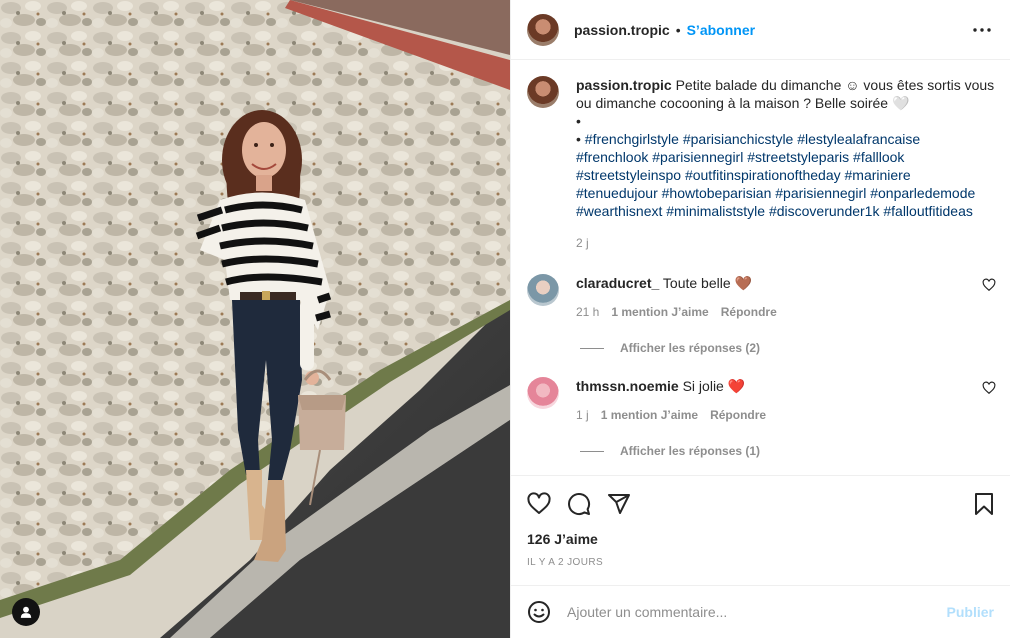 The image size is (1010, 638). Describe the element at coordinates (786, 243) in the screenshot. I see `caption-time: 2 j` at that location.